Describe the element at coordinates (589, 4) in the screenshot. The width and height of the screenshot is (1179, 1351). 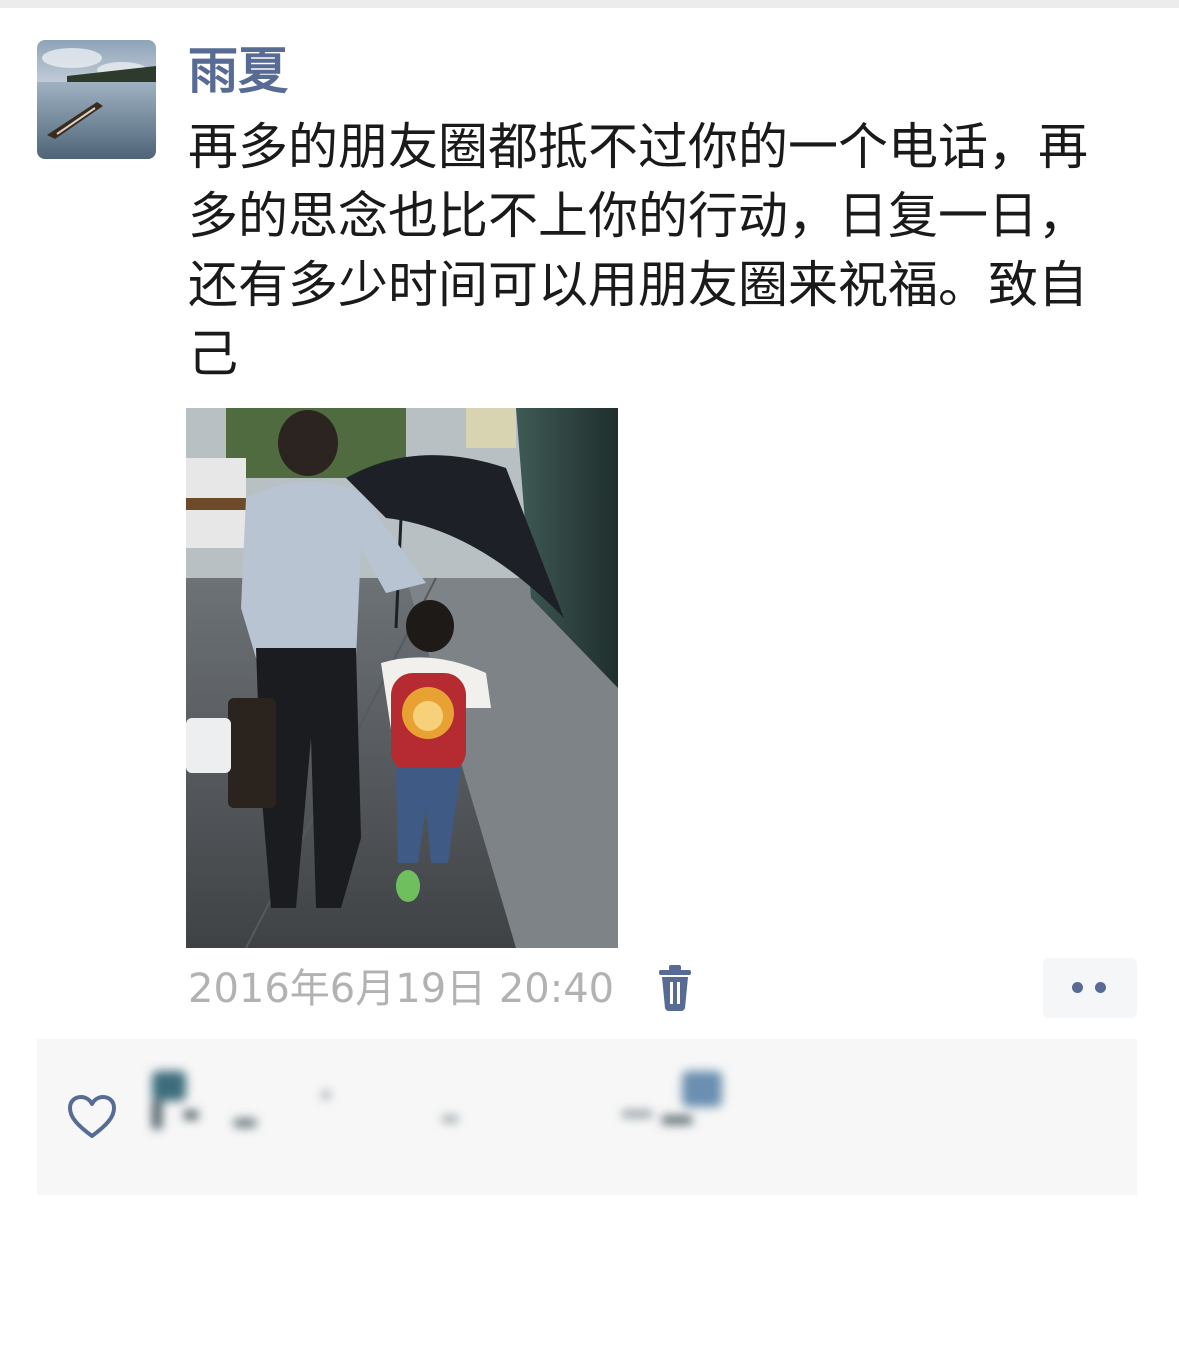
I see `top-divider` at that location.